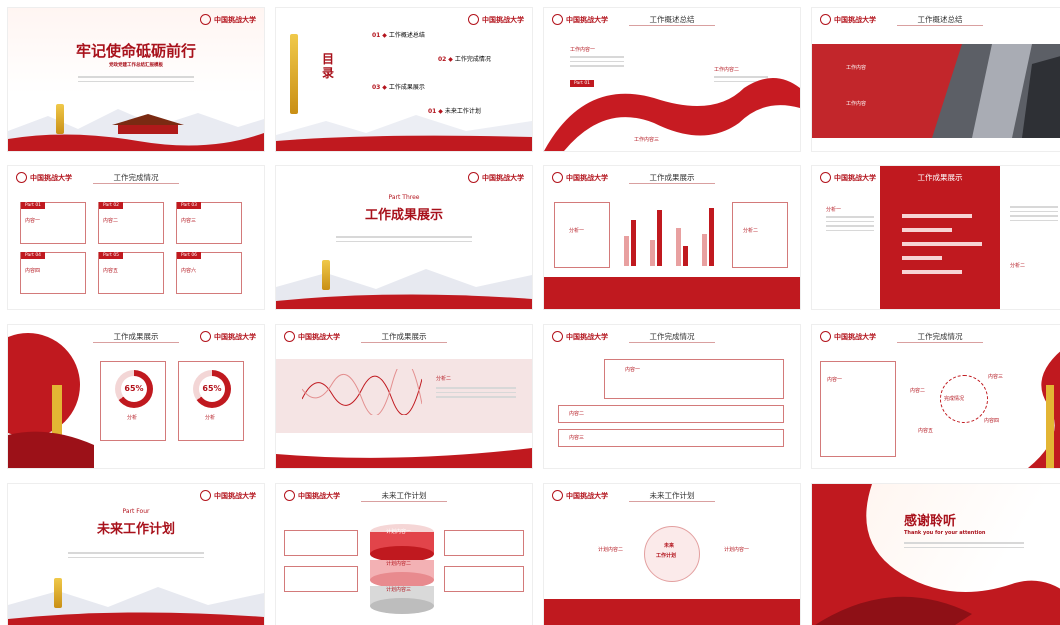 This screenshot has height=625, width=1060. I want to click on slide-completion-cycle: 中国挑战大学 工作完成情况 内容一 完成情况 内容二 内容三 内容四 内容五, so click(936, 396).